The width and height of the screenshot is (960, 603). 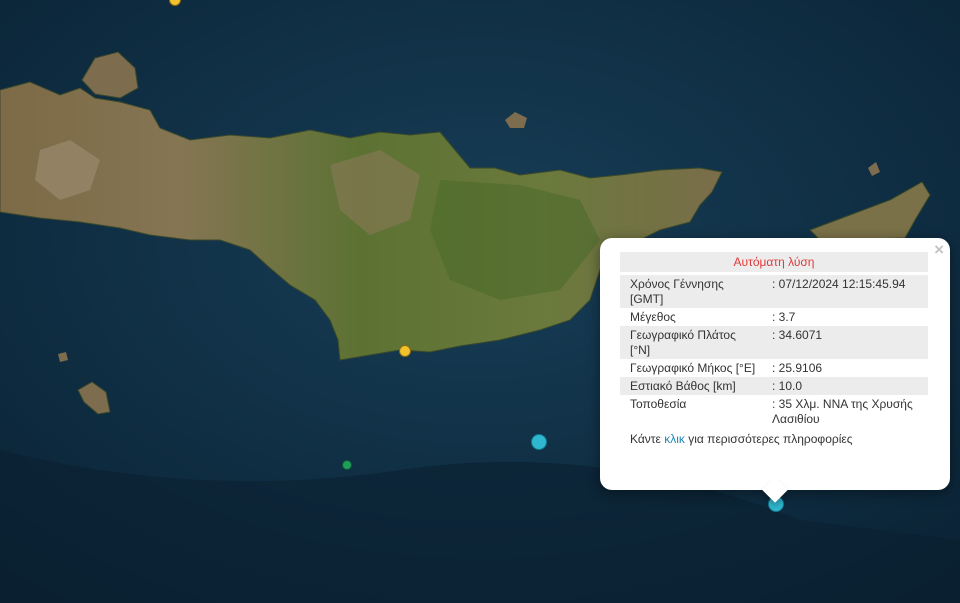 I want to click on row-value: : 3.7, so click(x=784, y=317).